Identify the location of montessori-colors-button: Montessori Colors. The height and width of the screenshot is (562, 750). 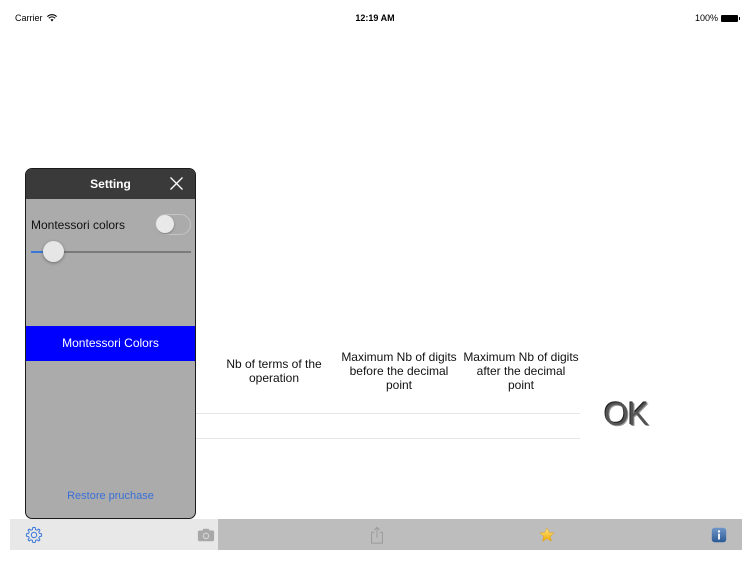
(110, 343).